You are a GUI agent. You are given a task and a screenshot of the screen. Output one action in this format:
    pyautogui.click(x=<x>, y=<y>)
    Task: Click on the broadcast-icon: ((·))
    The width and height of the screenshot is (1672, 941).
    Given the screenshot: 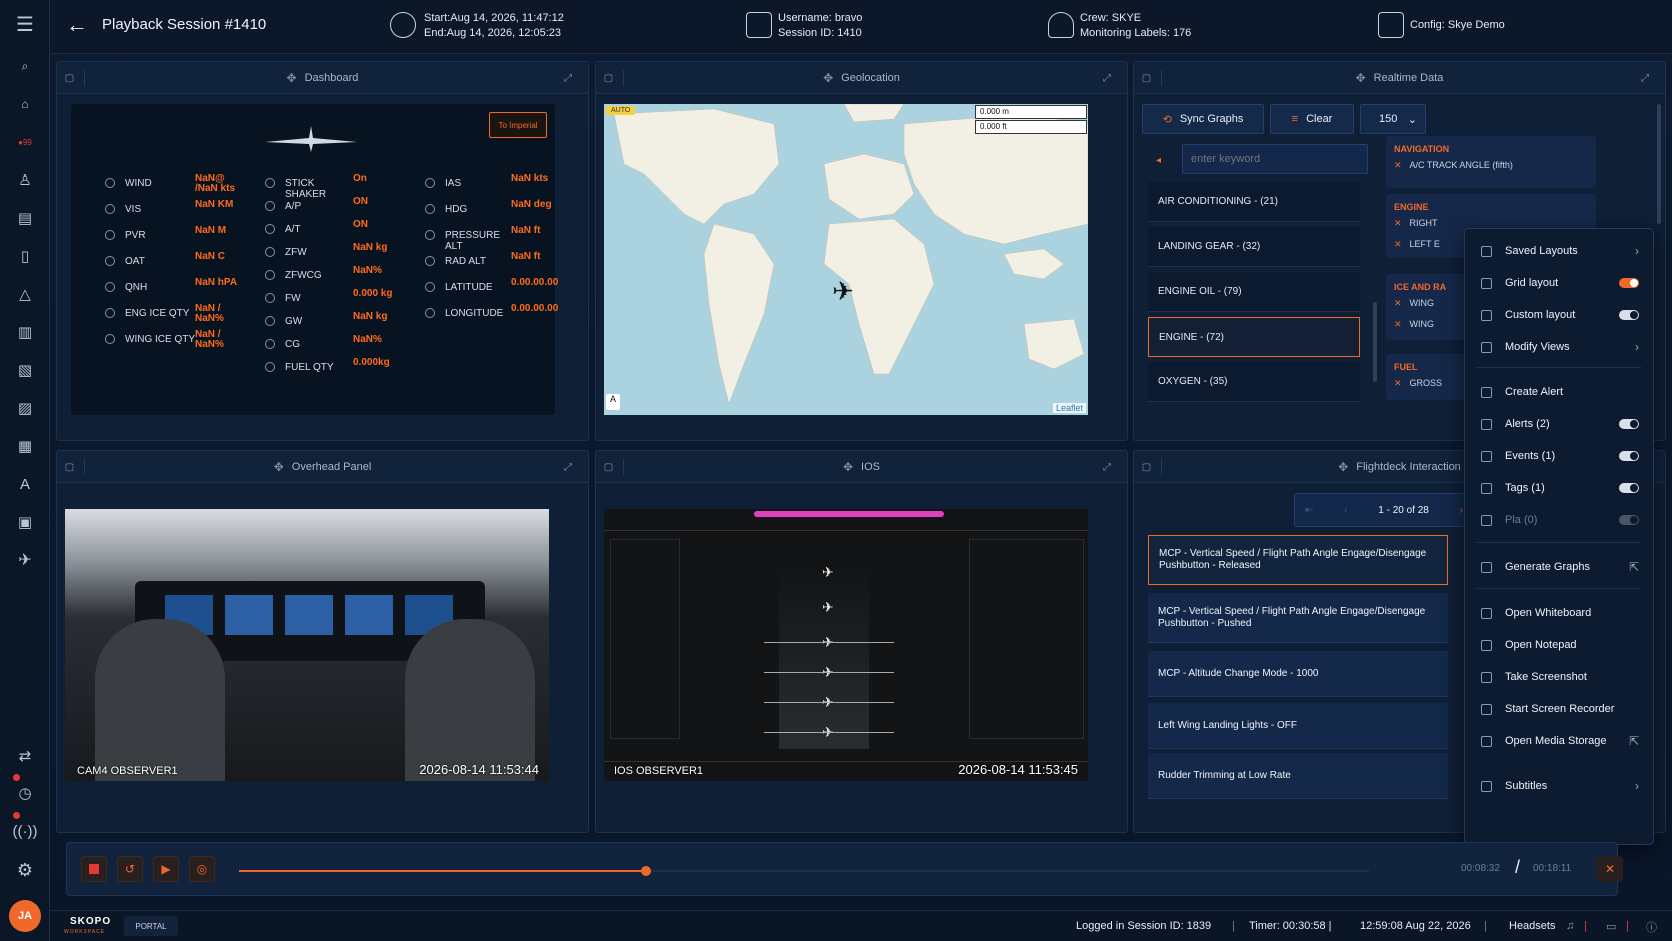 What is the action you would take?
    pyautogui.click(x=25, y=831)
    